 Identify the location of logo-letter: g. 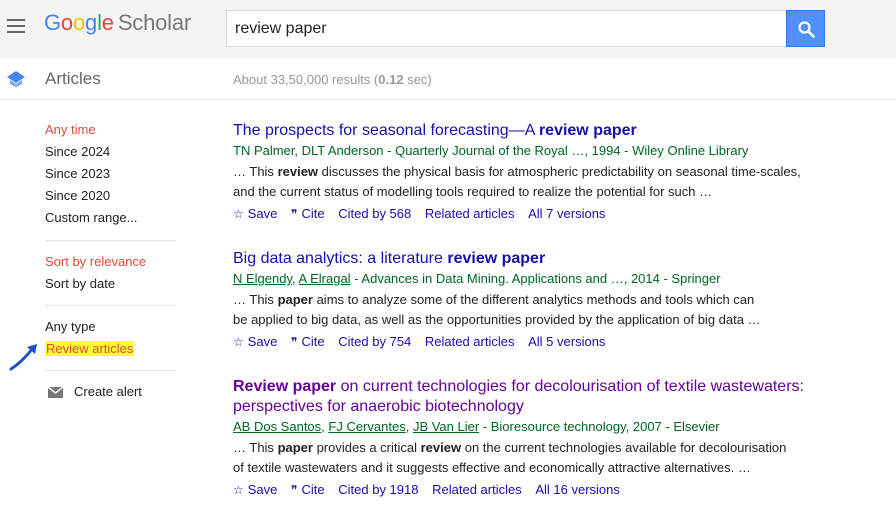
(91, 22).